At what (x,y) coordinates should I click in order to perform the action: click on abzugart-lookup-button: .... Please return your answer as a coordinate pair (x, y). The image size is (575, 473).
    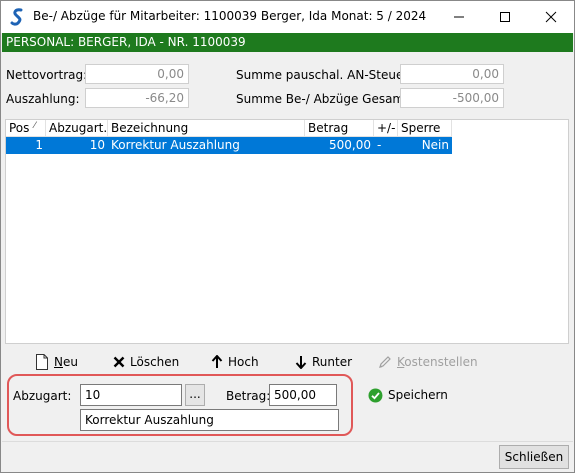
    Looking at the image, I should click on (195, 395).